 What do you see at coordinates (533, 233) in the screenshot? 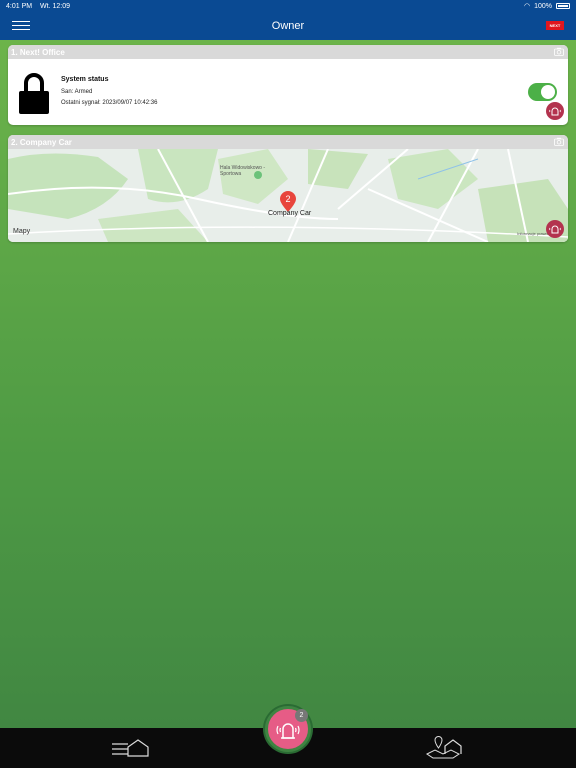
I see `legal-link: Informacje prawne` at bounding box center [533, 233].